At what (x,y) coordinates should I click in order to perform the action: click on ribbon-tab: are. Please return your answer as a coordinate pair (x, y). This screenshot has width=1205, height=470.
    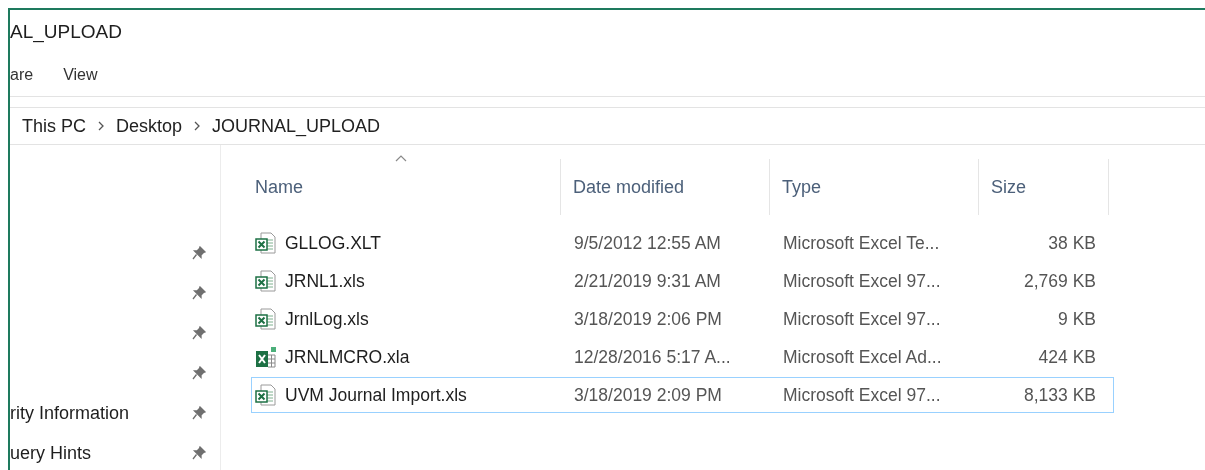
    Looking at the image, I should click on (22, 75).